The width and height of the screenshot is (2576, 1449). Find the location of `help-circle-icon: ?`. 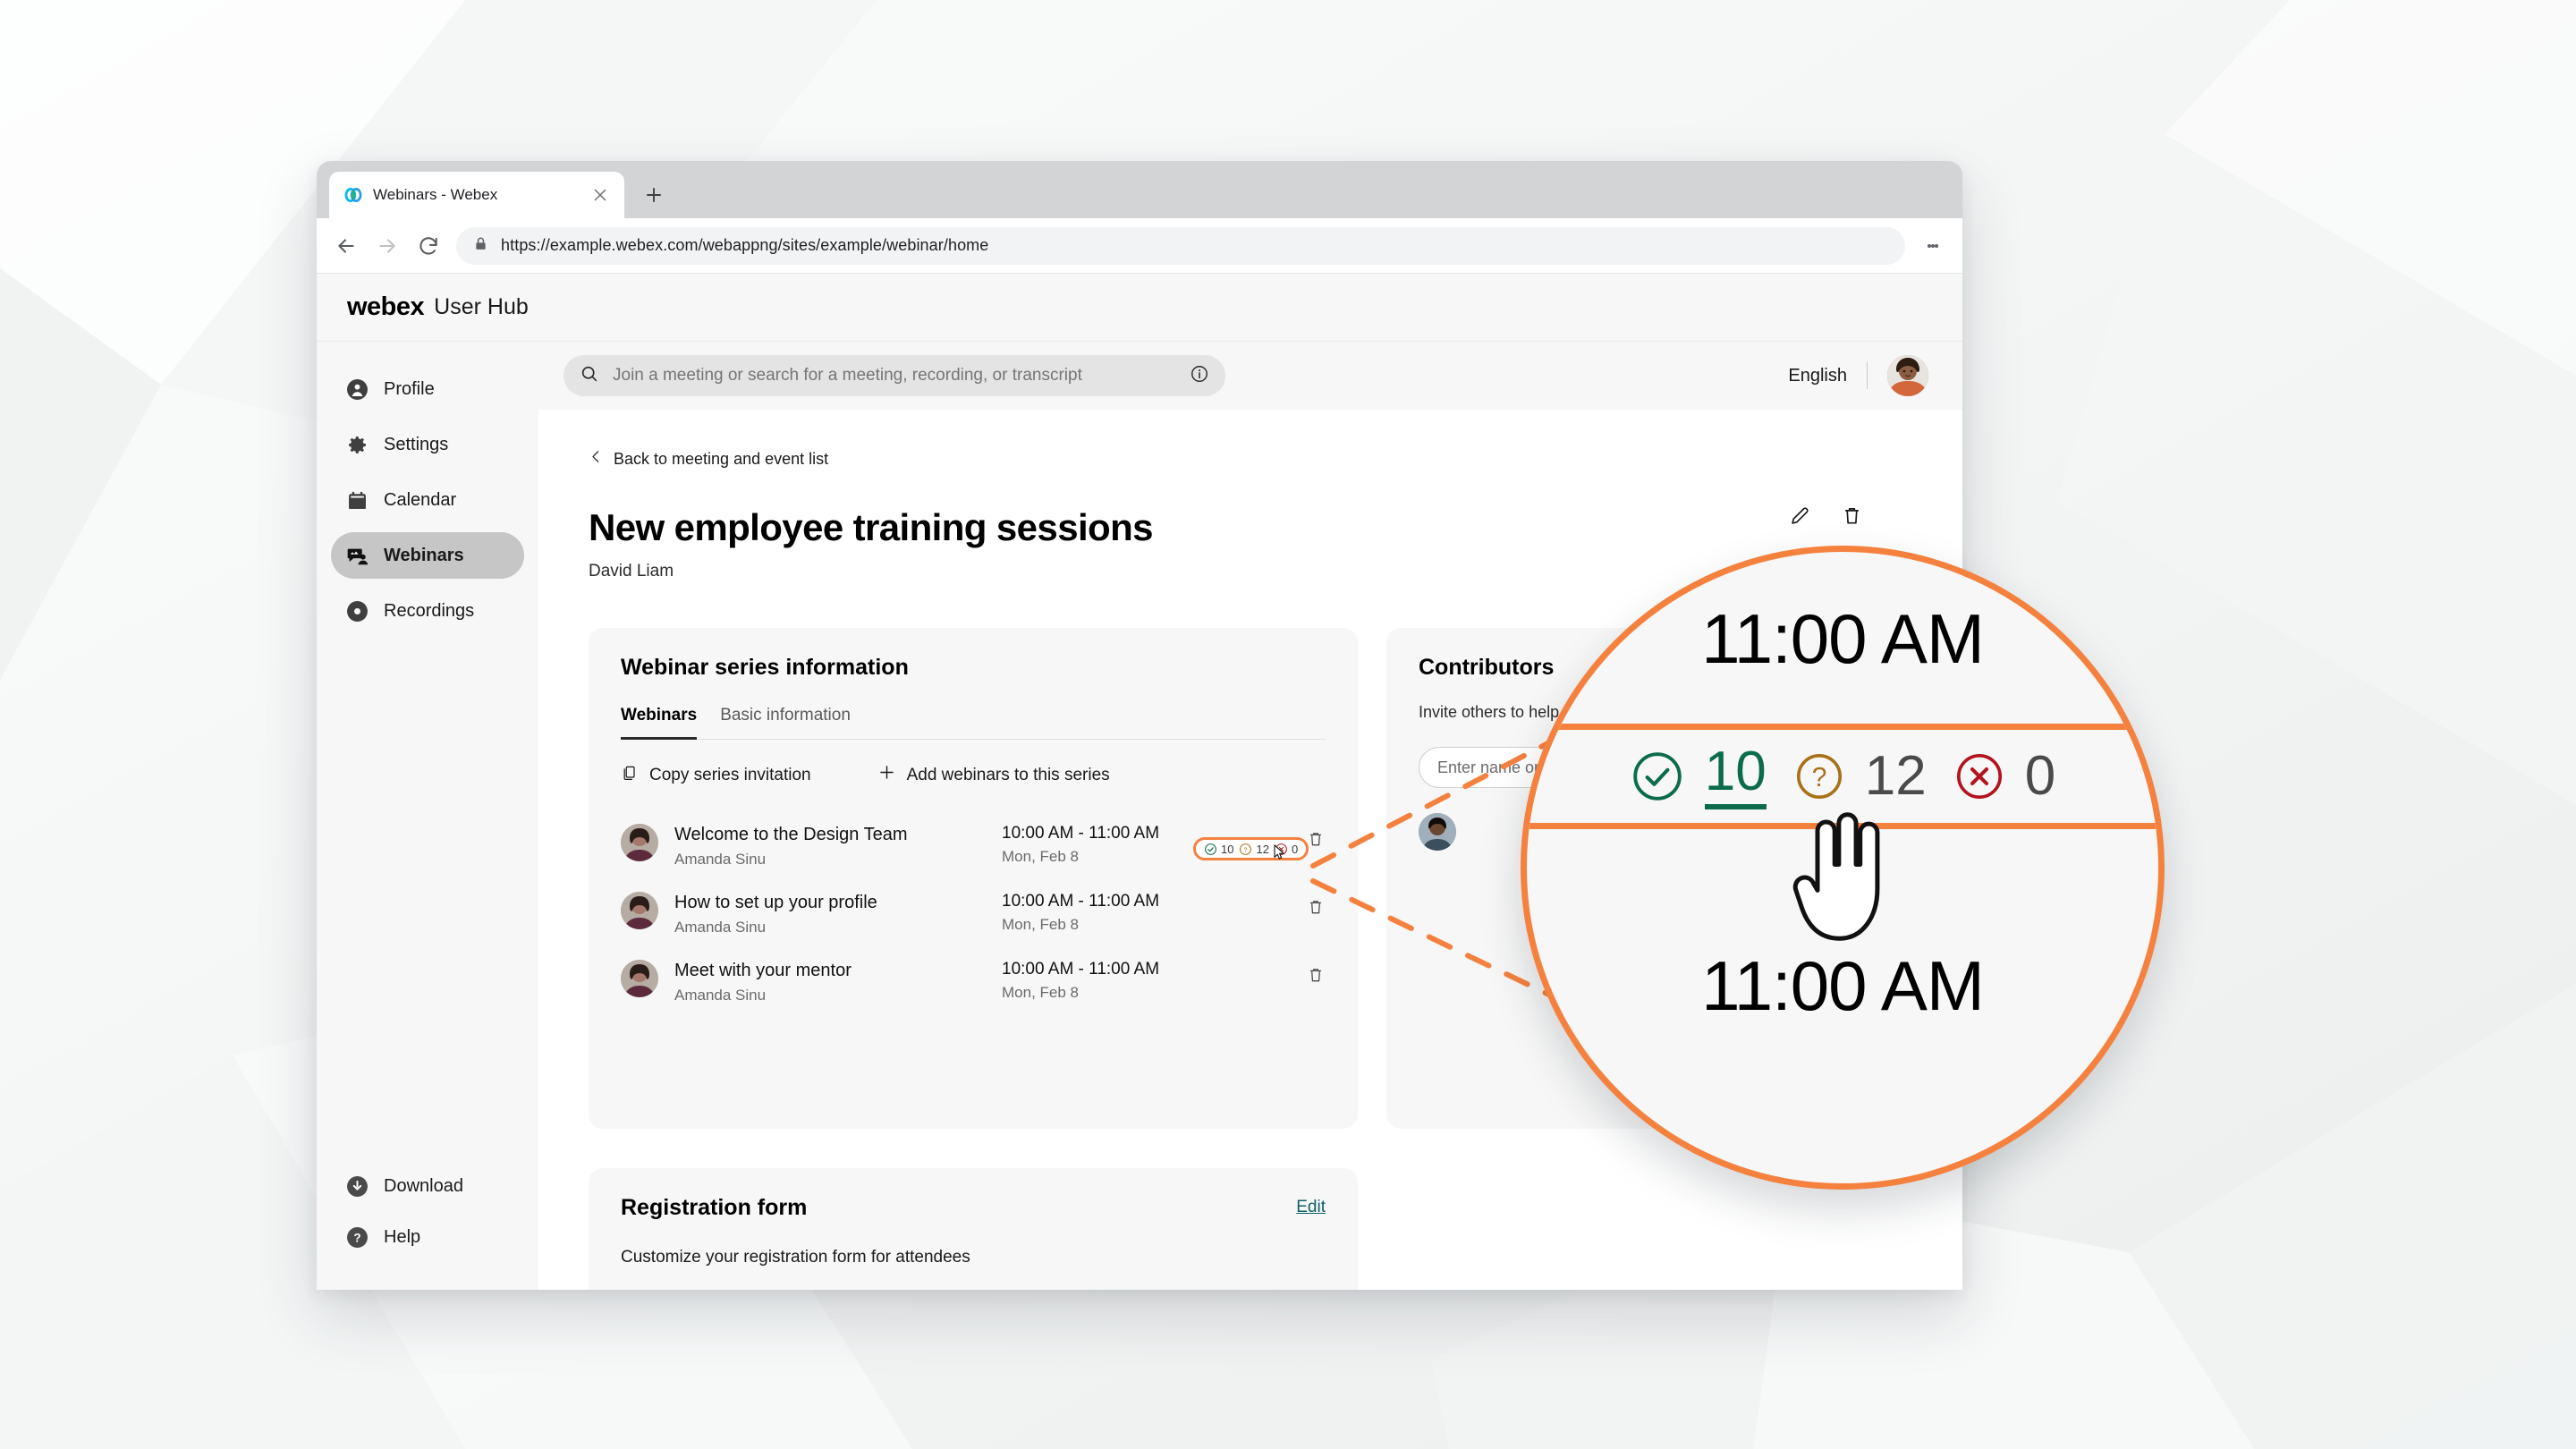

help-circle-icon: ? is located at coordinates (357, 1237).